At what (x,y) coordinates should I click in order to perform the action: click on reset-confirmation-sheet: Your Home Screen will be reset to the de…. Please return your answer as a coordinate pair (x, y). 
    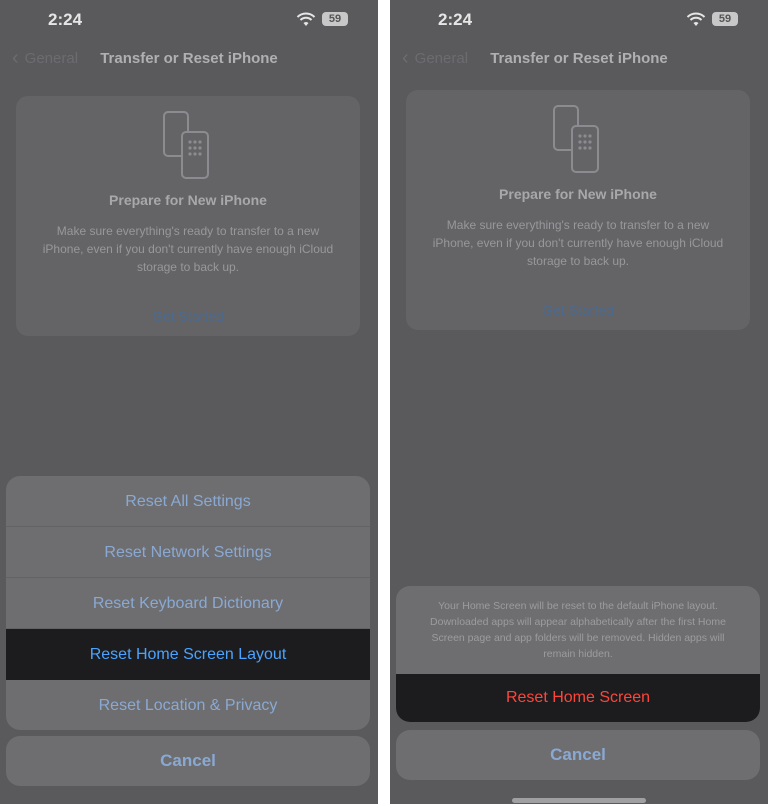
    Looking at the image, I should click on (578, 654).